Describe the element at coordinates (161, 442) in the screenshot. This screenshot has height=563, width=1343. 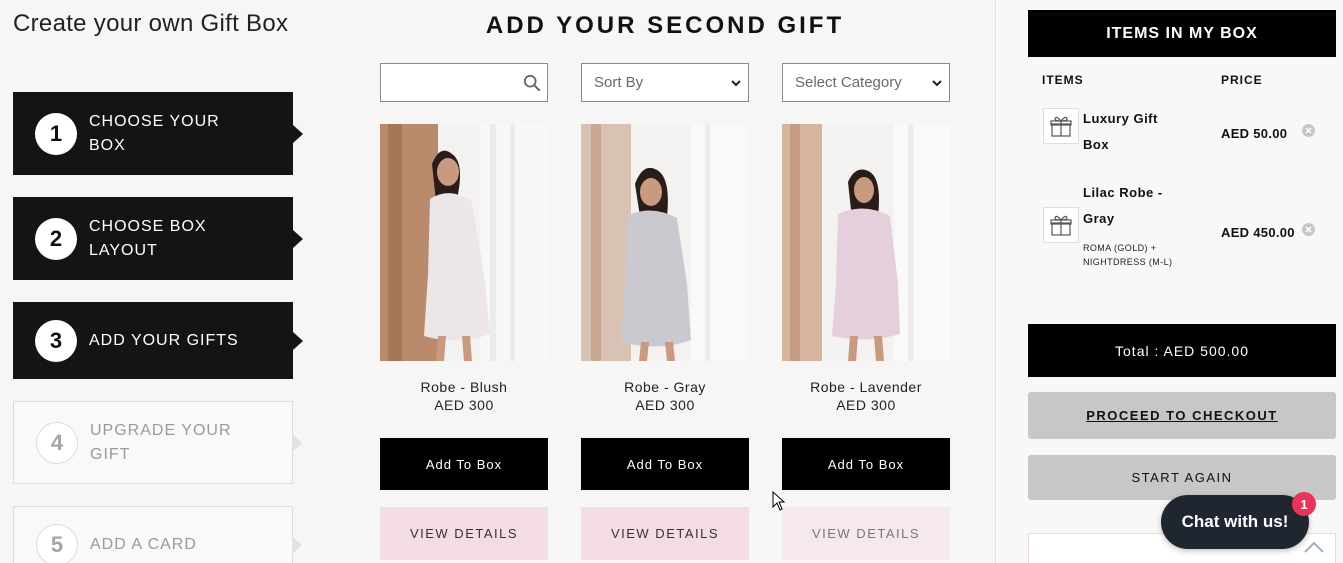
I see `step-label: UPGRADE YOUR GIFT` at that location.